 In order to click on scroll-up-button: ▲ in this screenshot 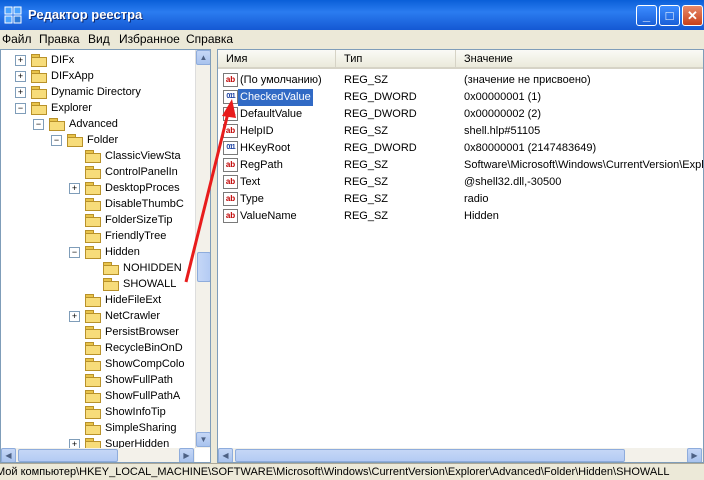, I will do `click(203, 57)`.